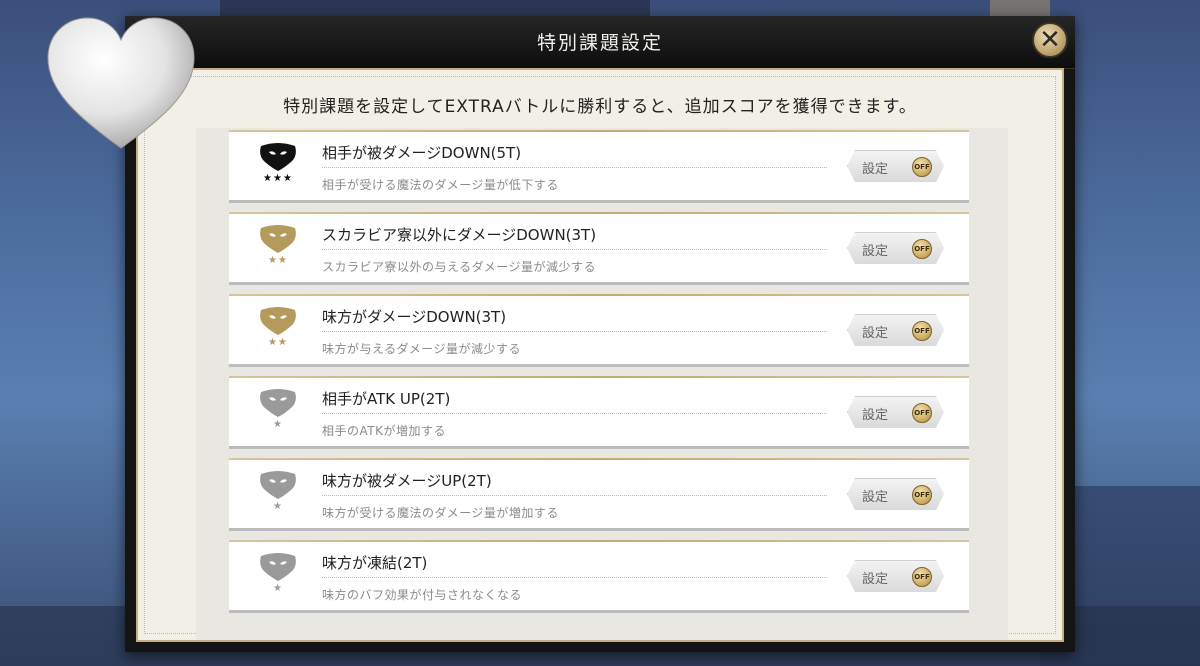  I want to click on mask-icon: ★★★, so click(278, 166).